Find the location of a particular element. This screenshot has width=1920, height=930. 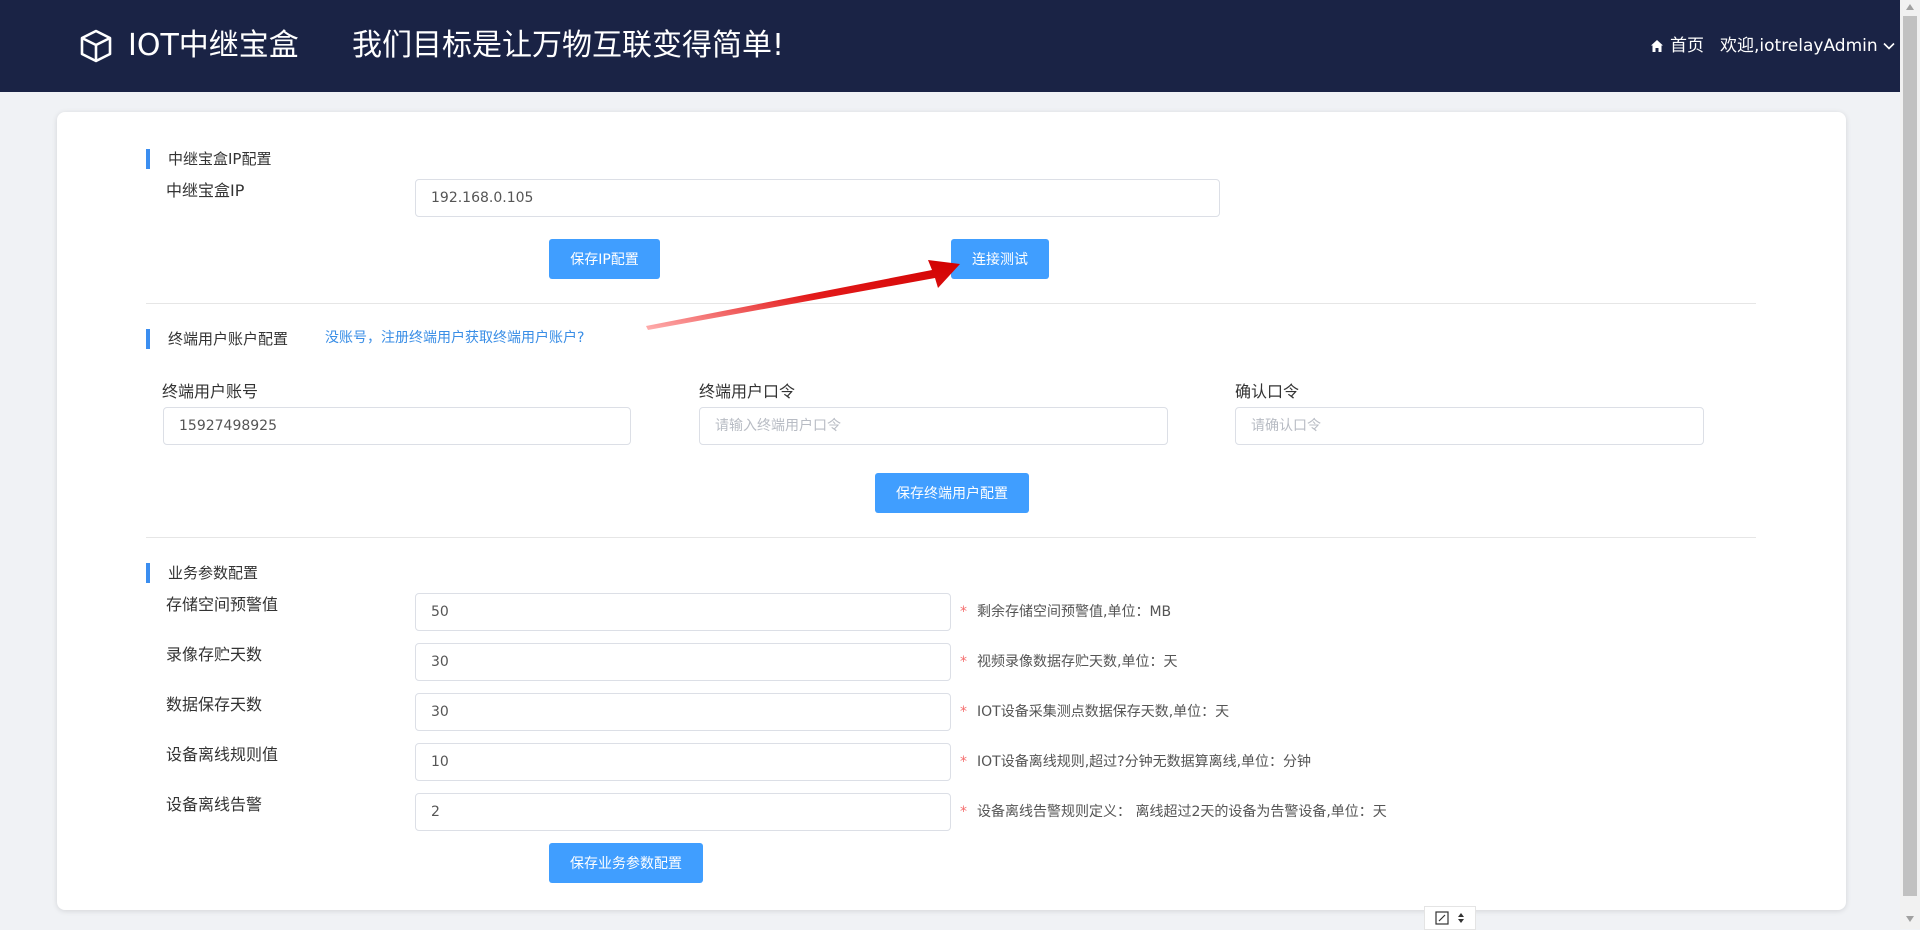

brand-title: IOT中继宝盒 is located at coordinates (213, 45).